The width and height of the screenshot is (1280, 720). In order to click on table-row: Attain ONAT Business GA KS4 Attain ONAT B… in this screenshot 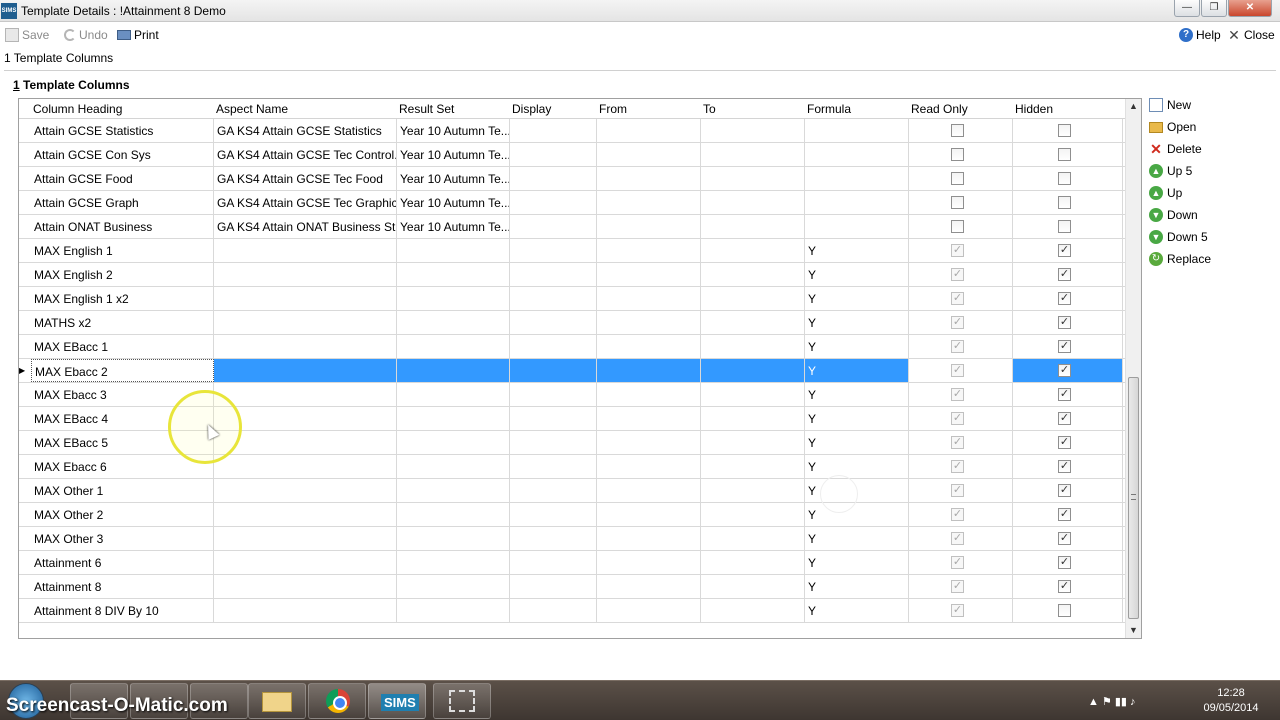, I will do `click(572, 227)`.